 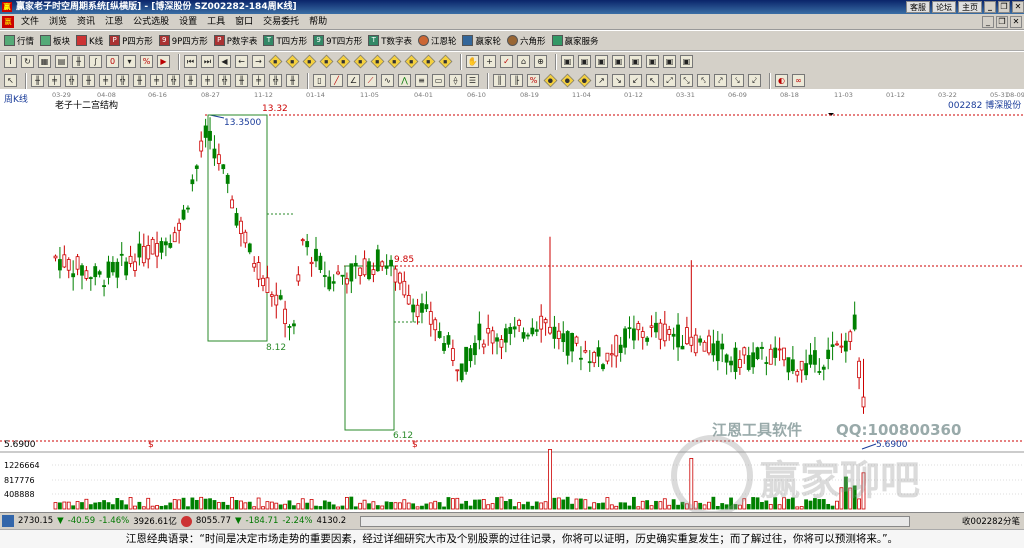 What do you see at coordinates (258, 61) in the screenshot?
I see `right-arrow-icon: →` at bounding box center [258, 61].